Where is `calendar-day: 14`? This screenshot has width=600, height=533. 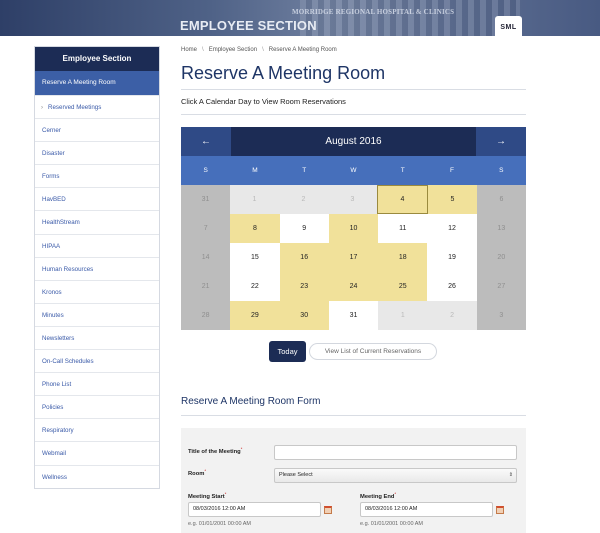 calendar-day: 14 is located at coordinates (206, 257).